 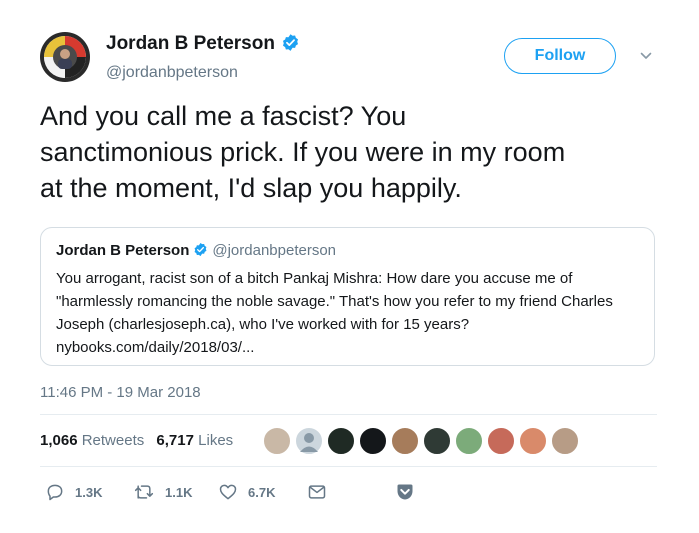 I want to click on author-name: Jordan B Peterson, so click(x=203, y=45).